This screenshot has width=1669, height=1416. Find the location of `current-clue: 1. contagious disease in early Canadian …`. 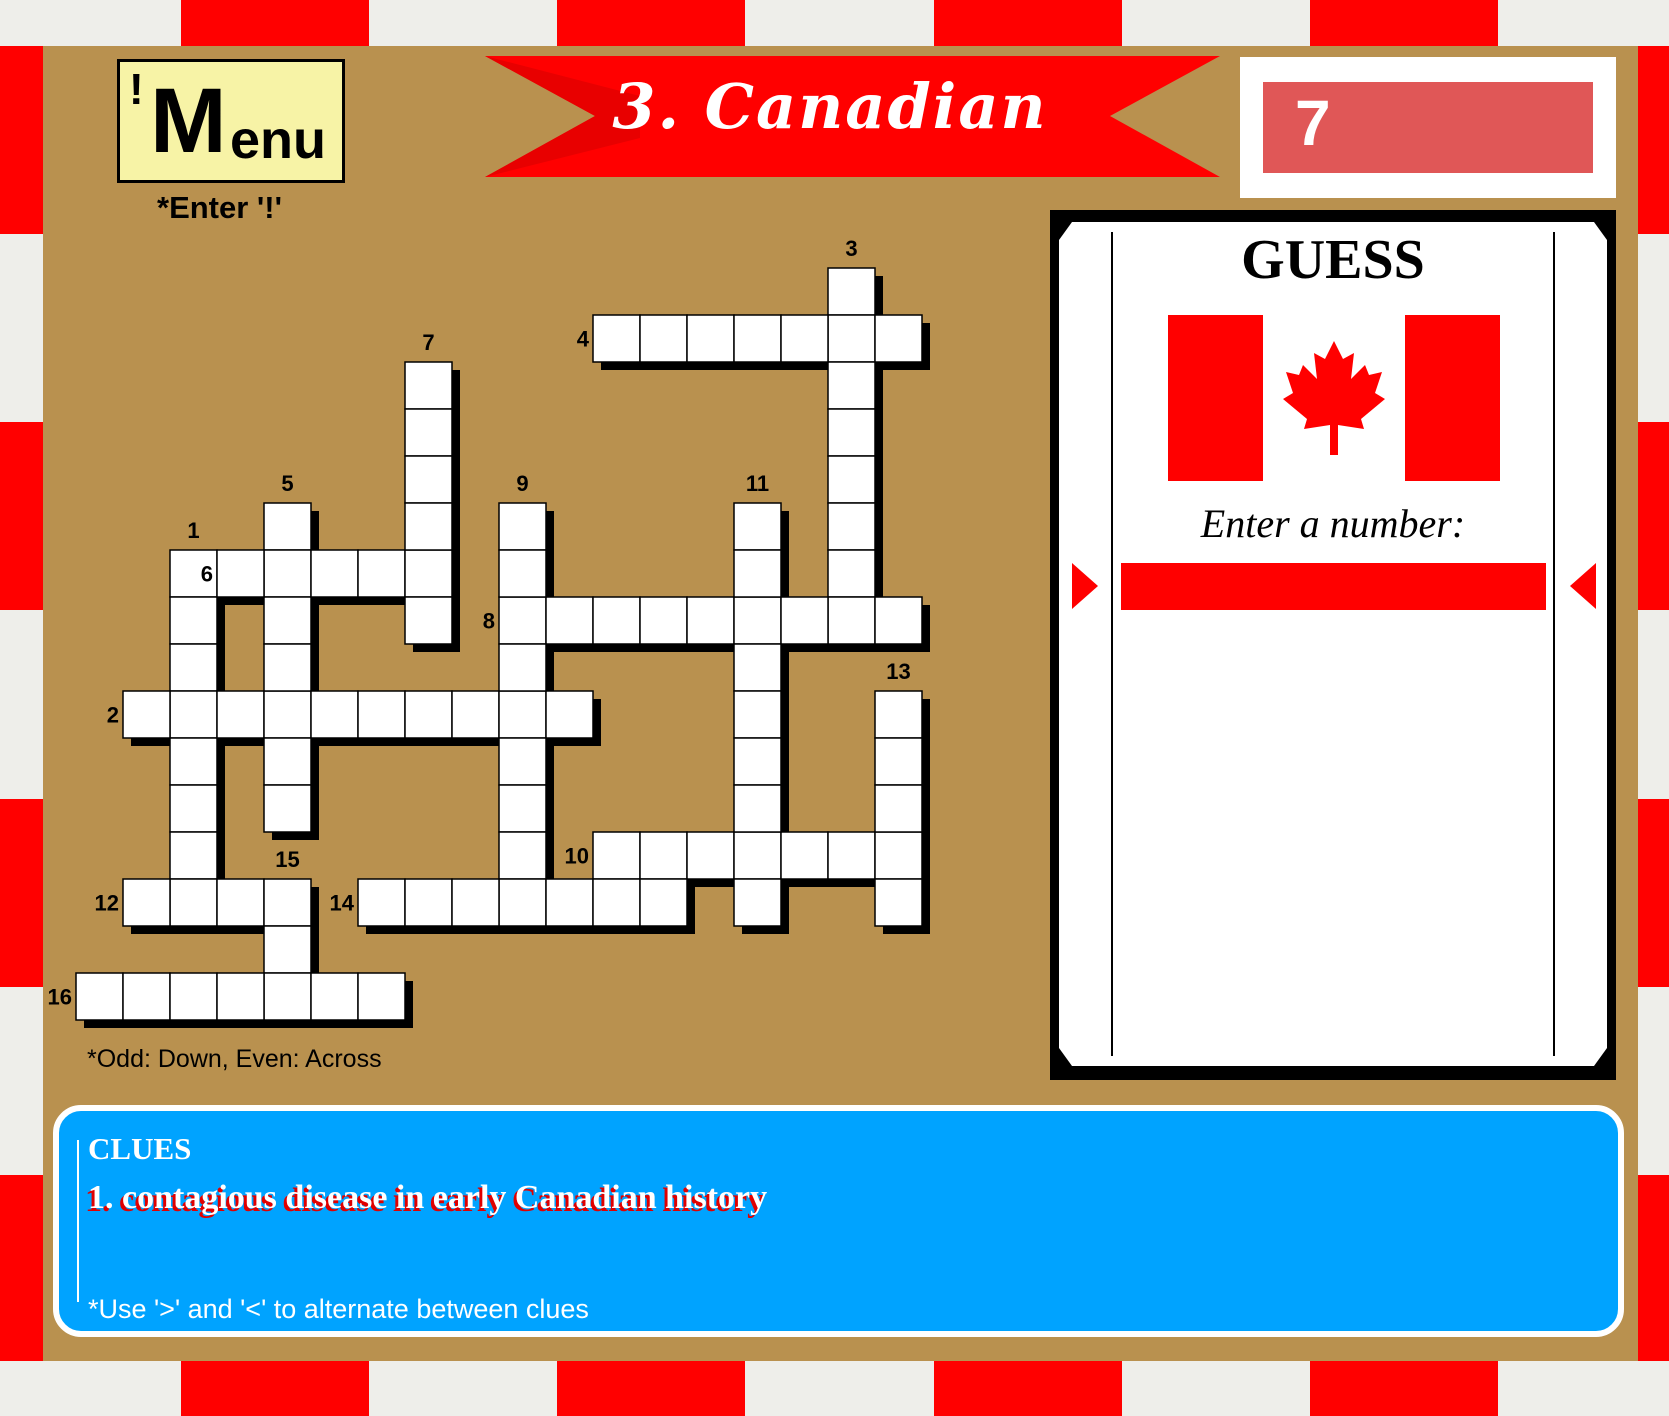

current-clue: 1. contagious disease in early Canadian … is located at coordinates (428, 1197).